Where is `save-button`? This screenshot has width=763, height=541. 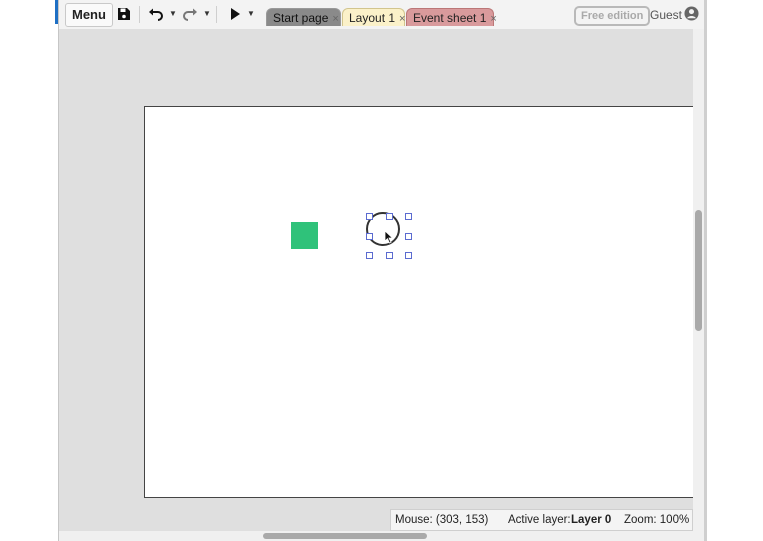 save-button is located at coordinates (124, 14).